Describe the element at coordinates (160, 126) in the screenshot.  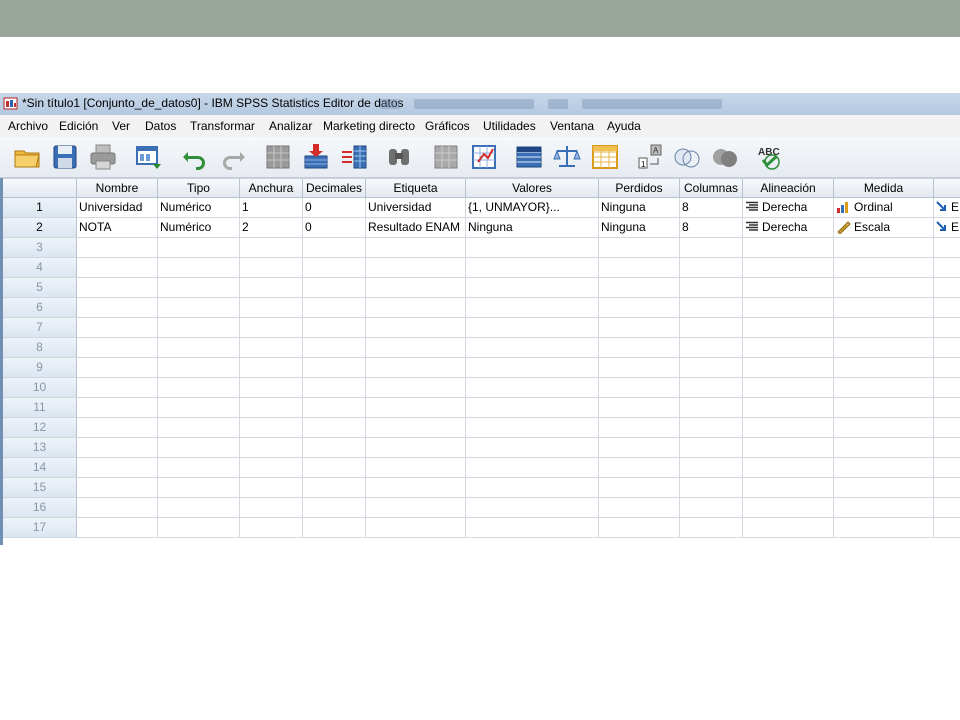
I see `menu-datos: Datos` at that location.